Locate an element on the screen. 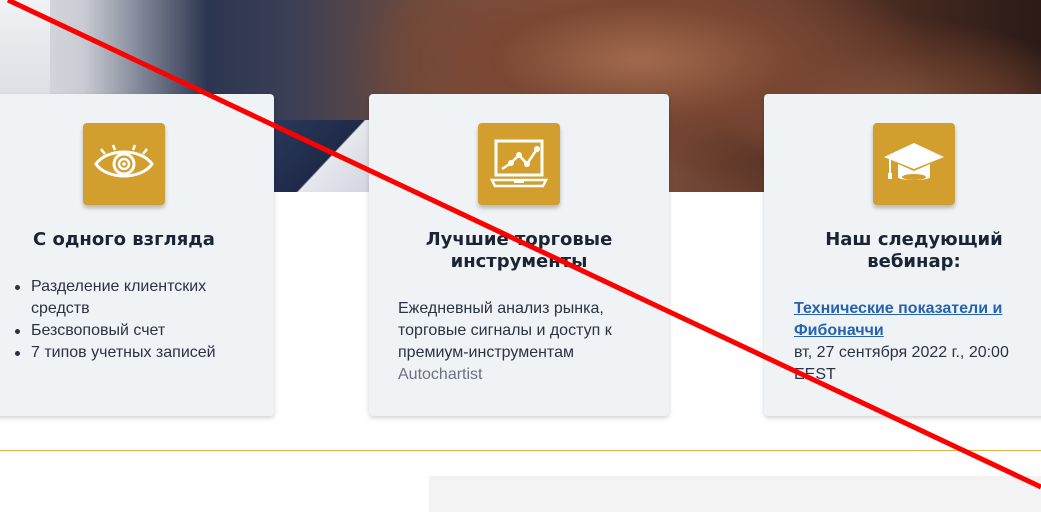  chart-monitor-icon is located at coordinates (519, 164).